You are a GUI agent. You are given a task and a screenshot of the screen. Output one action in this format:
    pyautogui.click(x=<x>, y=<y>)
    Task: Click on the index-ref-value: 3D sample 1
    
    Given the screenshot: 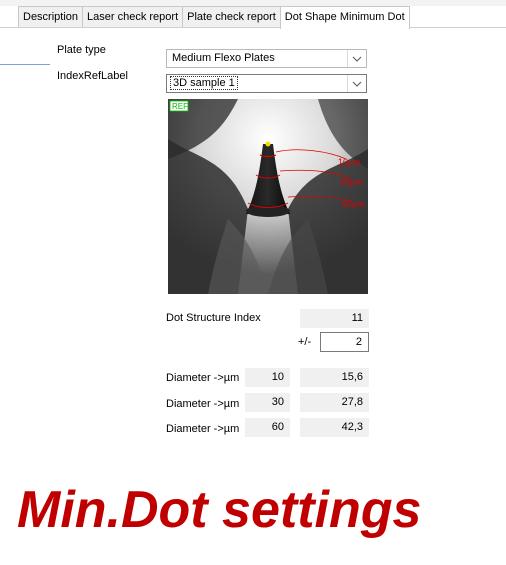 What is the action you would take?
    pyautogui.click(x=204, y=83)
    